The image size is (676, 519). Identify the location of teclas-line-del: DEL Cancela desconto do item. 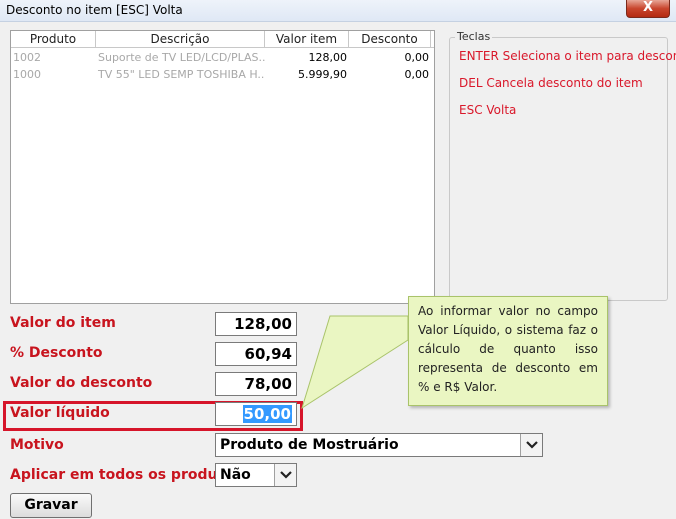
(551, 83).